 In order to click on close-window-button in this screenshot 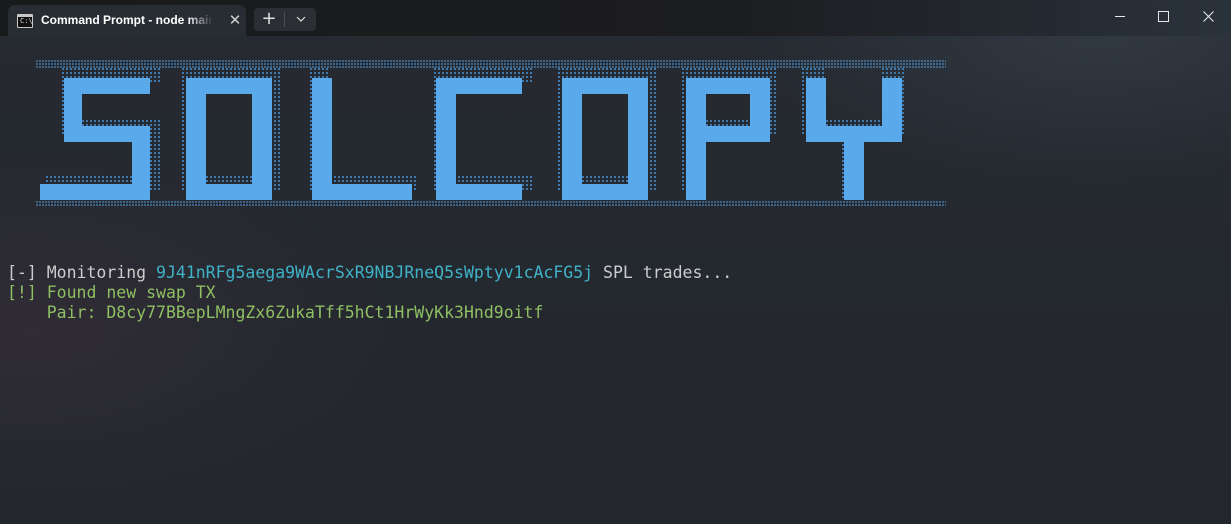, I will do `click(1208, 16)`.